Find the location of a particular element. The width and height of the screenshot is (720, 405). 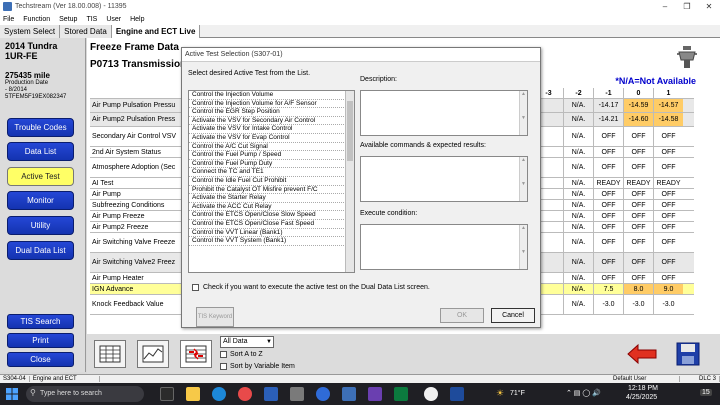

cancel-button: Cancel is located at coordinates (513, 315).